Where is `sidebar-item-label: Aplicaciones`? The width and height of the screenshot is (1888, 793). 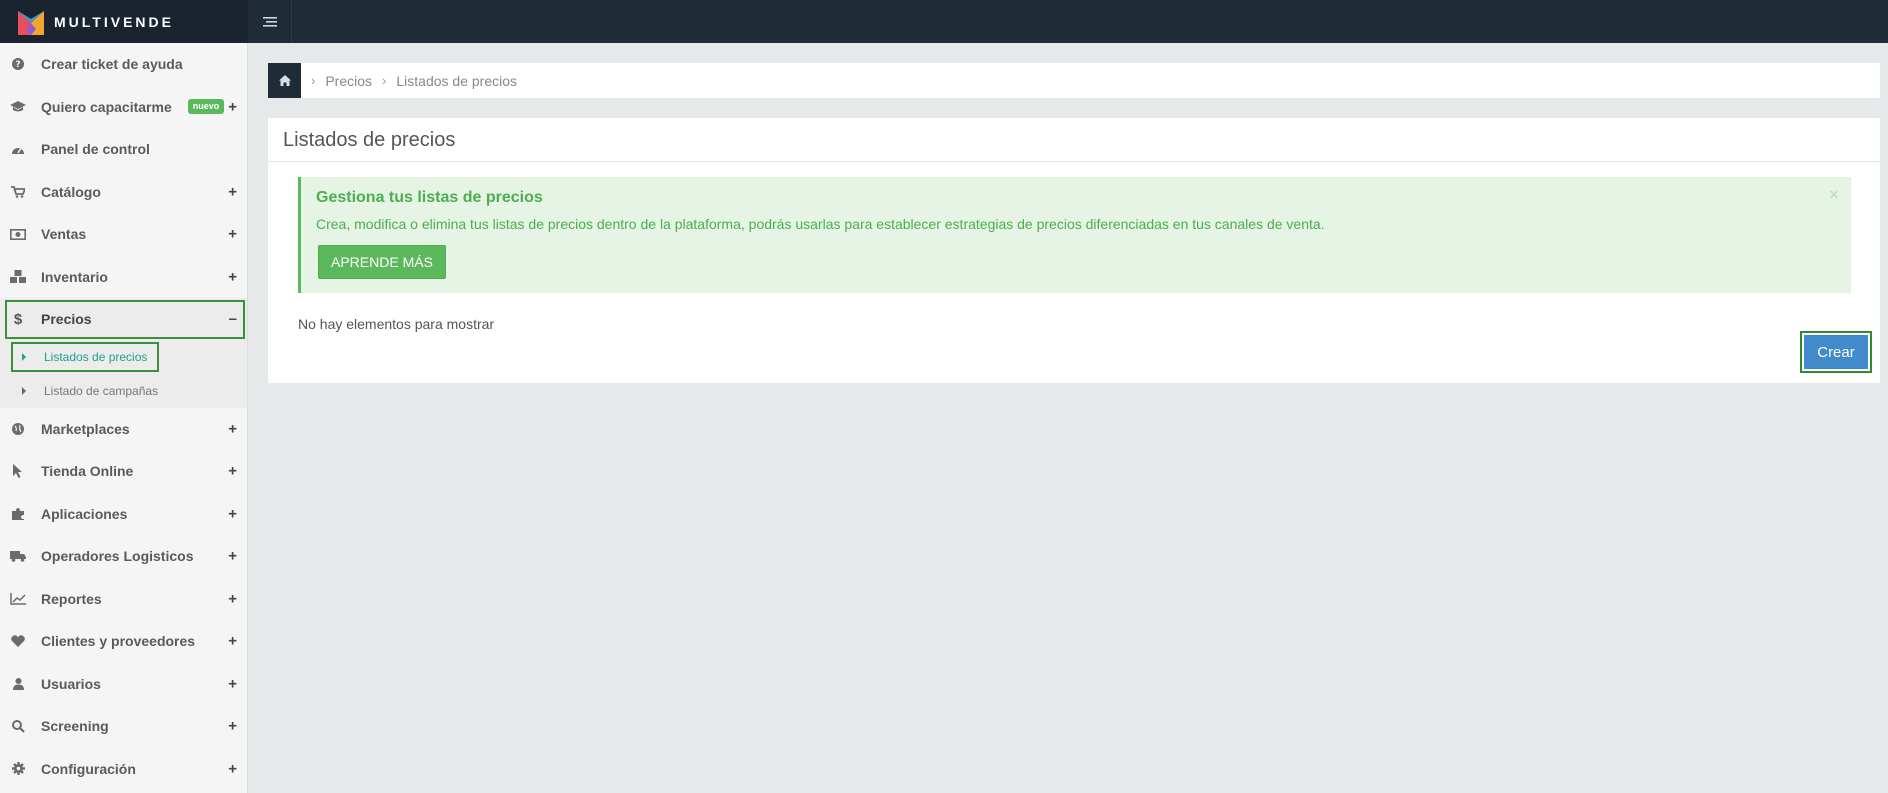 sidebar-item-label: Aplicaciones is located at coordinates (84, 513).